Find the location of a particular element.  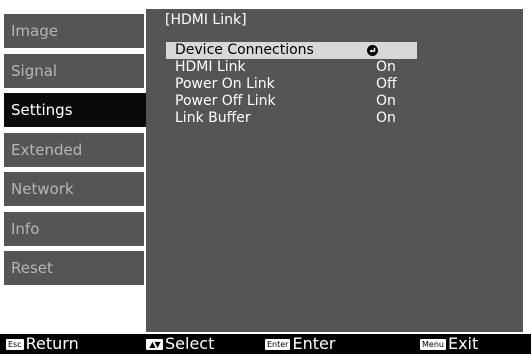

exit-hint: Menu Exit is located at coordinates (449, 344).